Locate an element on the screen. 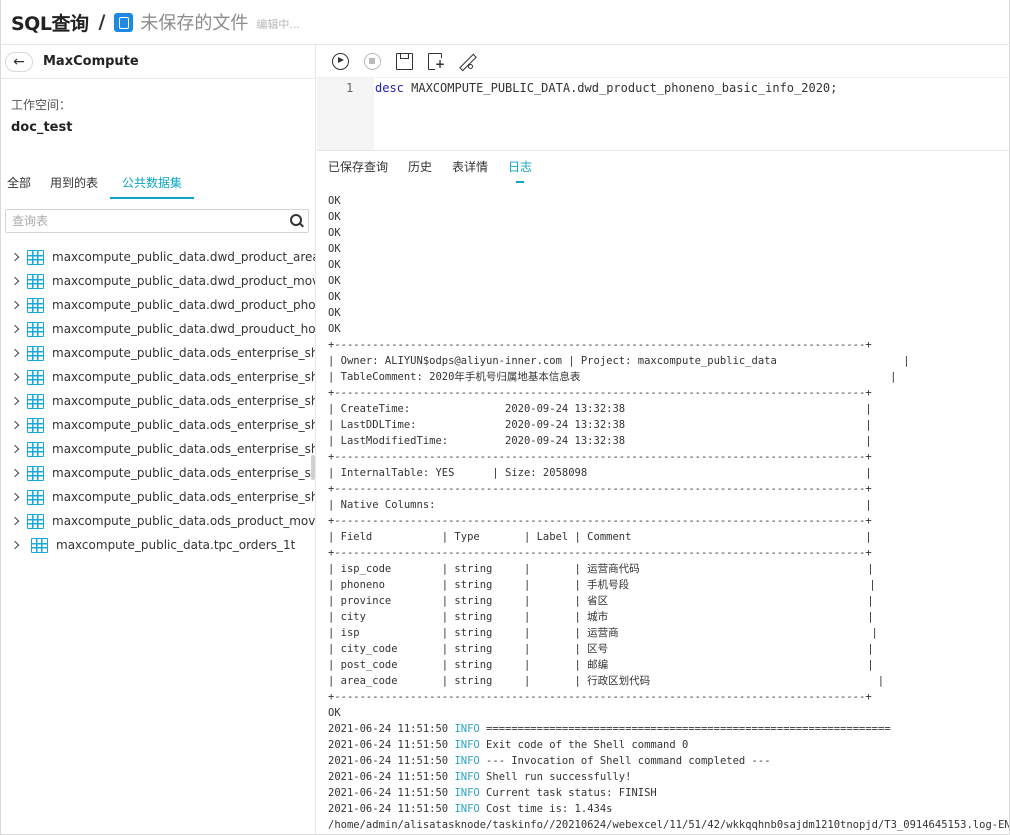  sidebar-scrollbar is located at coordinates (313, 467).